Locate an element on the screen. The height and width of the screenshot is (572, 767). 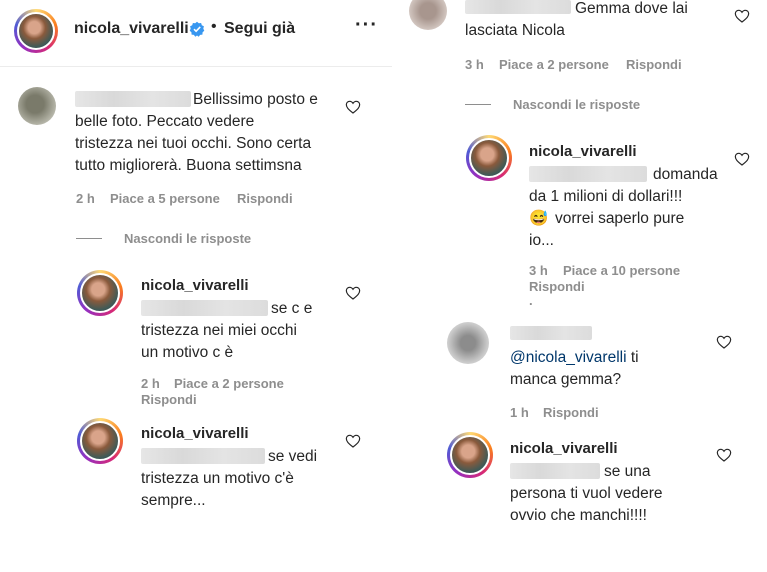
comment-text-line-1: Bellissimo posto e is located at coordinates (255, 99).